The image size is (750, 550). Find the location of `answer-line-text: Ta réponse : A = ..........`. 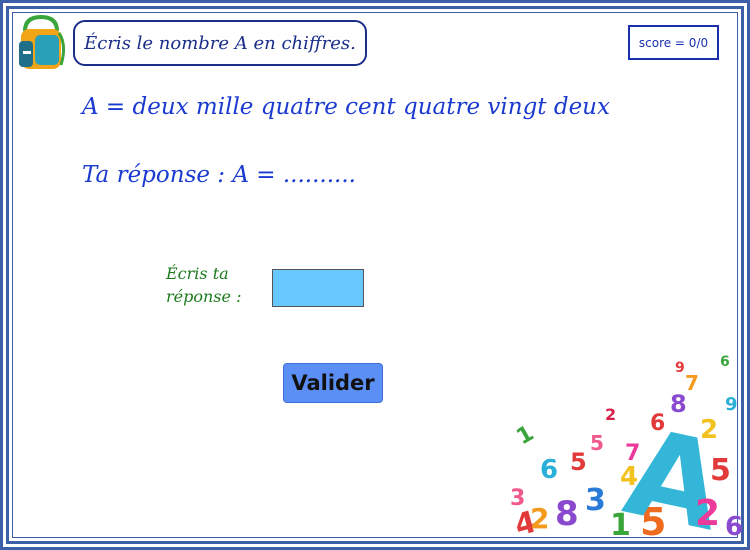

answer-line-text: Ta réponse : A = .......... is located at coordinates (219, 175).